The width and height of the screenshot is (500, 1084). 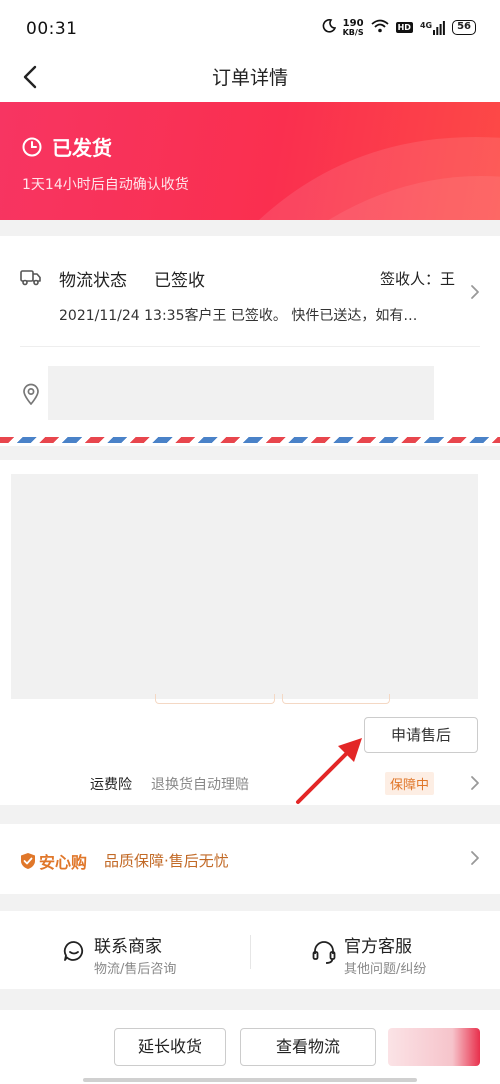 I want to click on apply-after-sale-button: 申请售后, so click(x=421, y=735).